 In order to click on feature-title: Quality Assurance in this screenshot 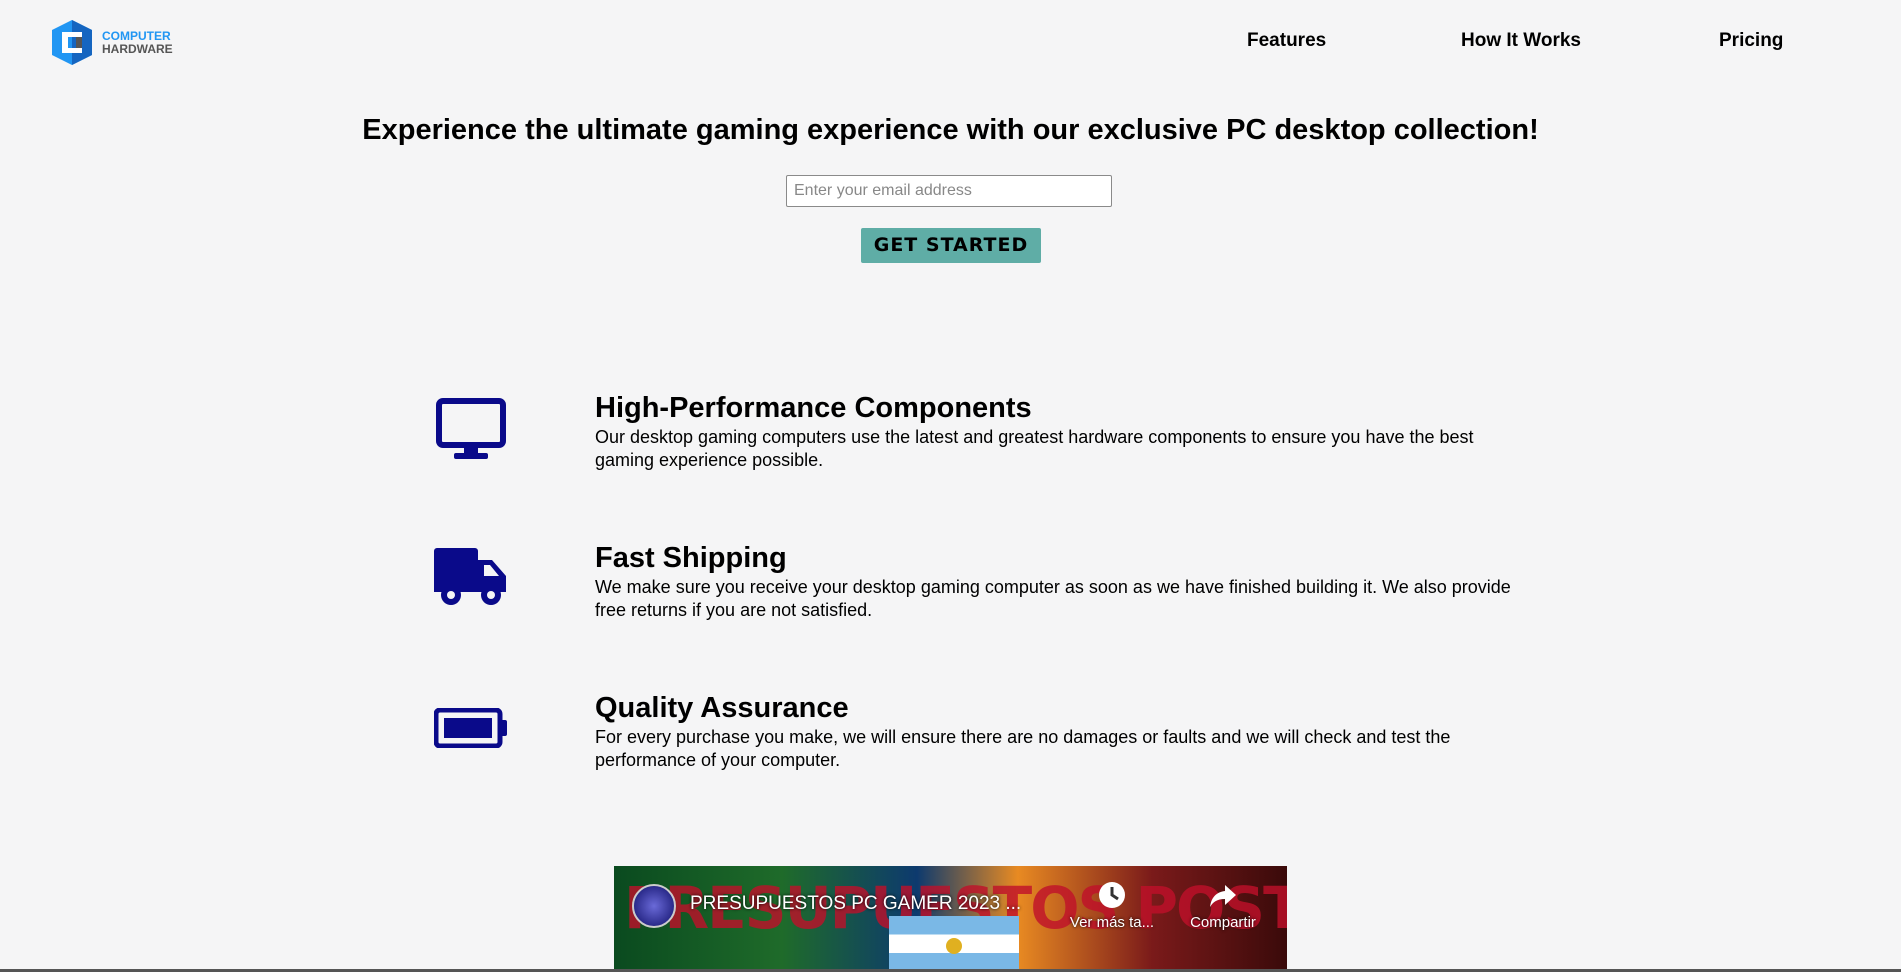, I will do `click(722, 708)`.